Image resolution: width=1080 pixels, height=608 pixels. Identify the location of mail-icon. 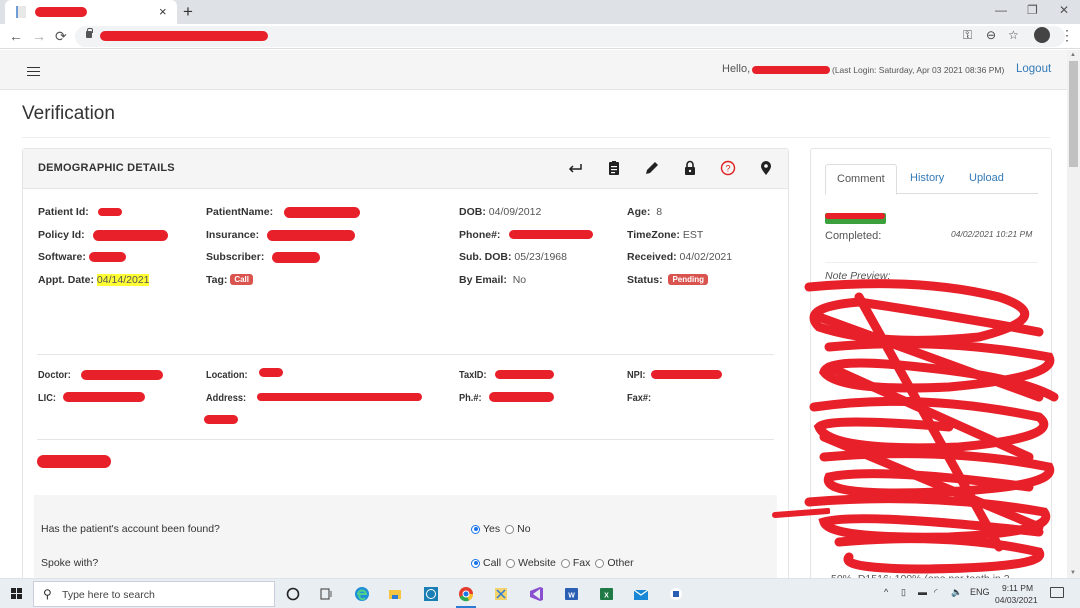
(641, 594).